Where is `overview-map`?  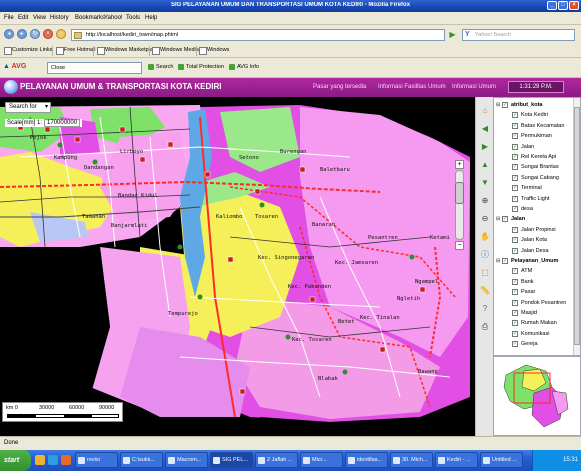 overview-map is located at coordinates (537, 396).